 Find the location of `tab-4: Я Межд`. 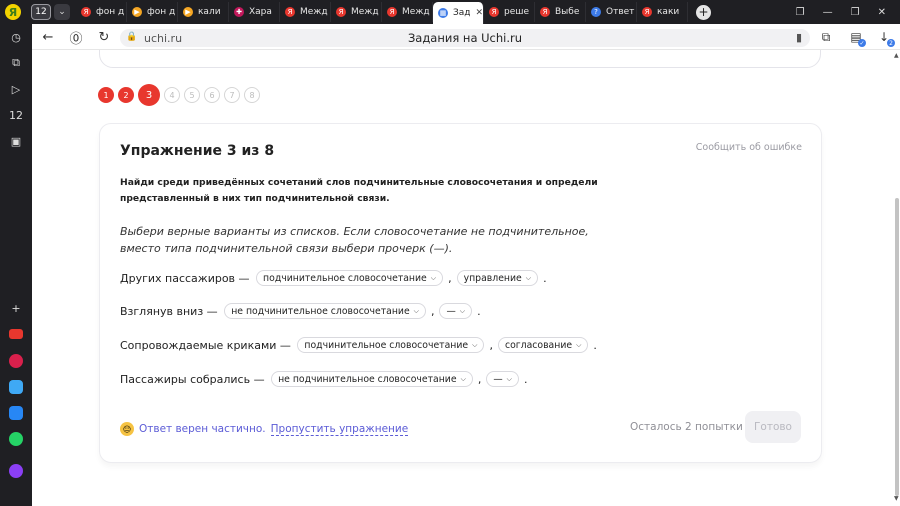

tab-4: Я Межд is located at coordinates (305, 12).